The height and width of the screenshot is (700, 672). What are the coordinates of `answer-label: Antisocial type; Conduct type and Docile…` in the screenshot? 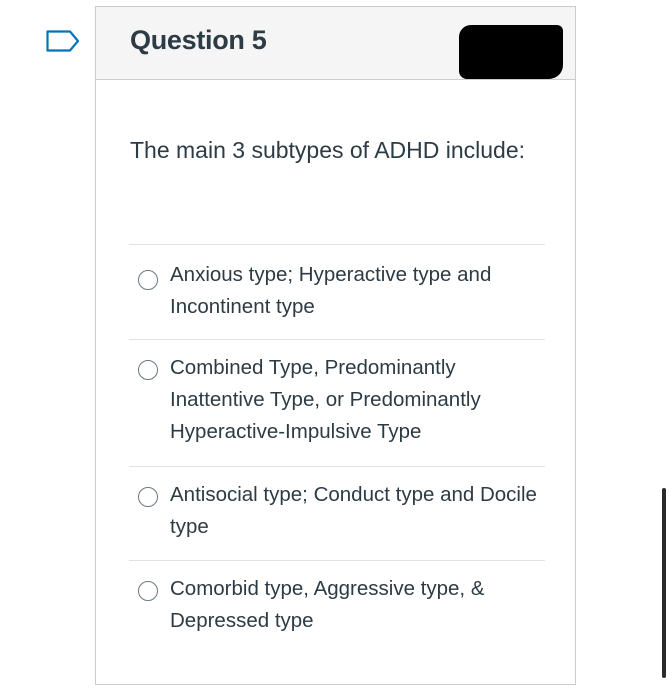 It's located at (353, 510).